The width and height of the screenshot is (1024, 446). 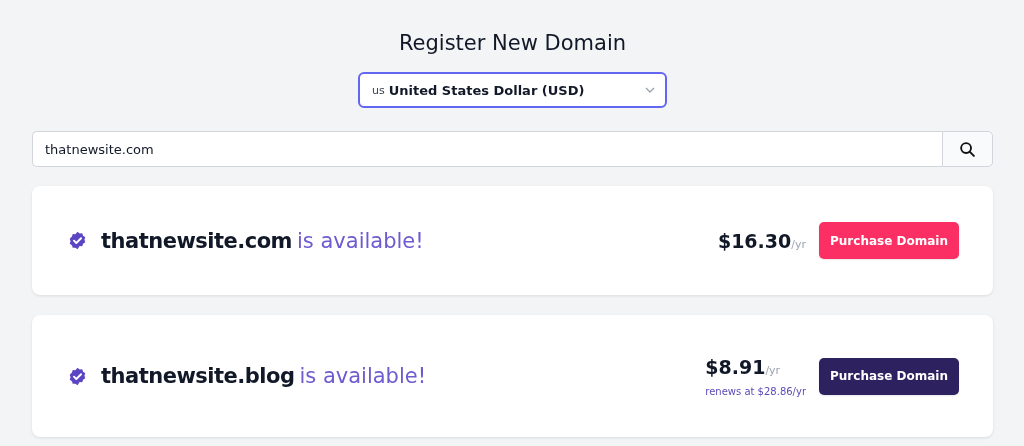 What do you see at coordinates (198, 376) in the screenshot?
I see `domain-name: thatnewsite.blog` at bounding box center [198, 376].